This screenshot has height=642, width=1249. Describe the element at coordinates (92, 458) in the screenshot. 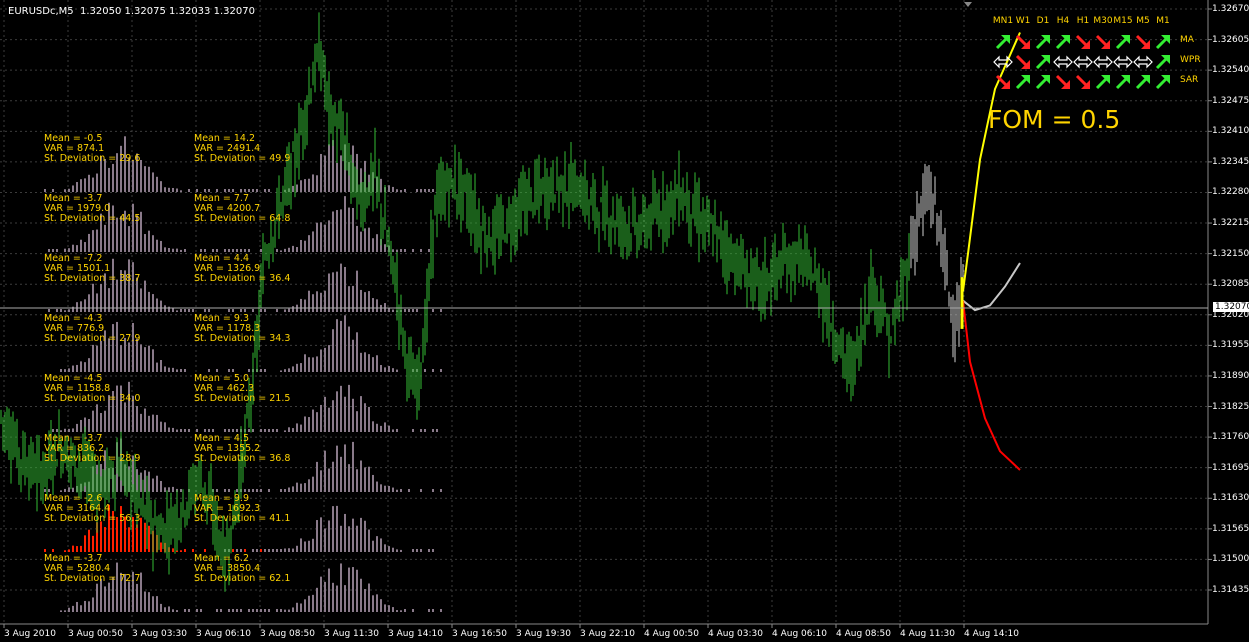

I see `stats-sd: St. Deviation = 28.9` at that location.